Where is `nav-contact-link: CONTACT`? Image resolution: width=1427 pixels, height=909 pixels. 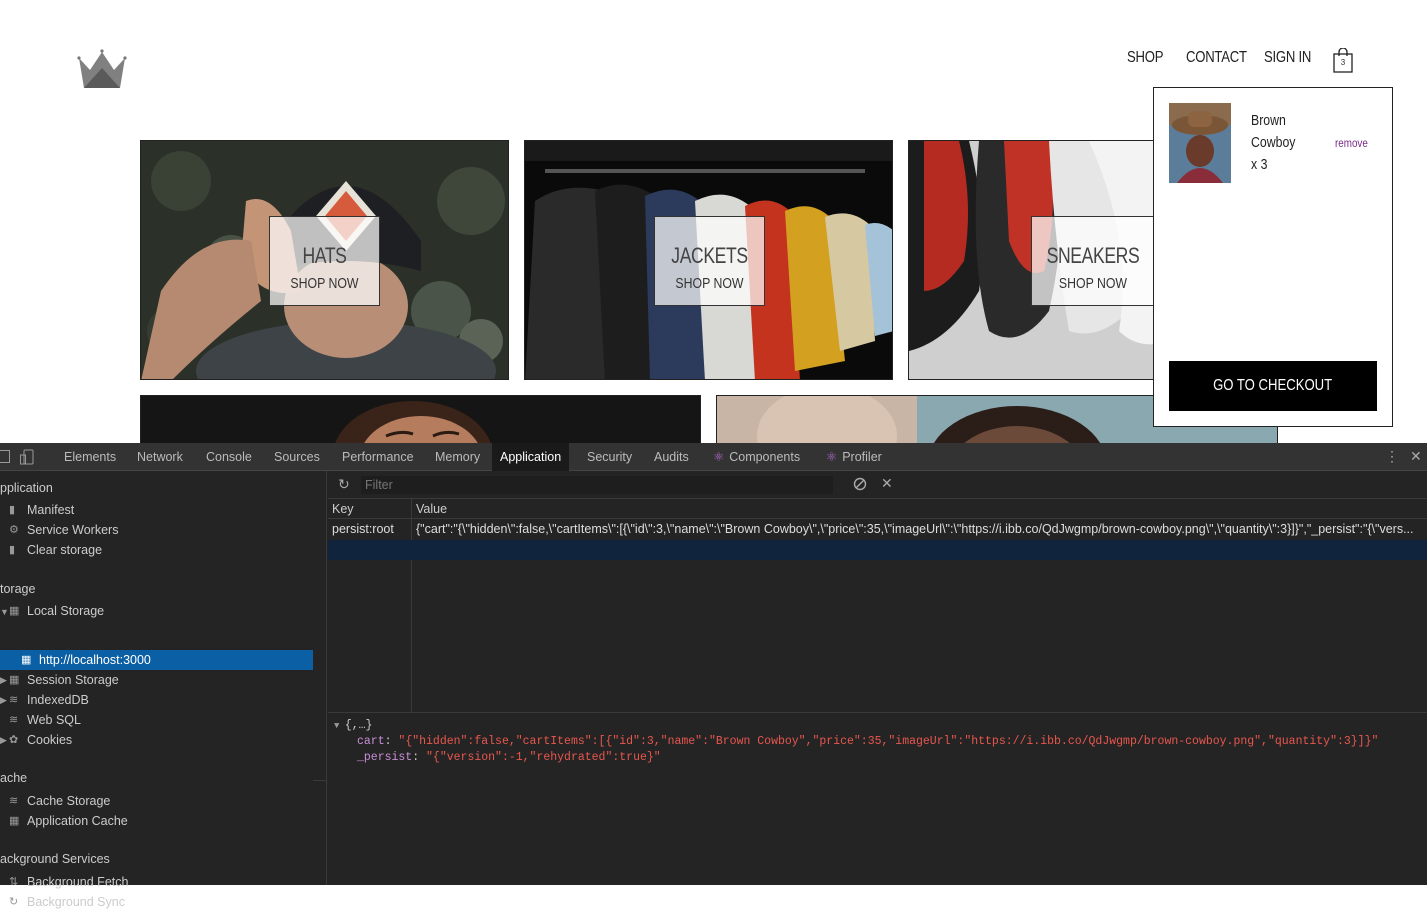 nav-contact-link: CONTACT is located at coordinates (1216, 61).